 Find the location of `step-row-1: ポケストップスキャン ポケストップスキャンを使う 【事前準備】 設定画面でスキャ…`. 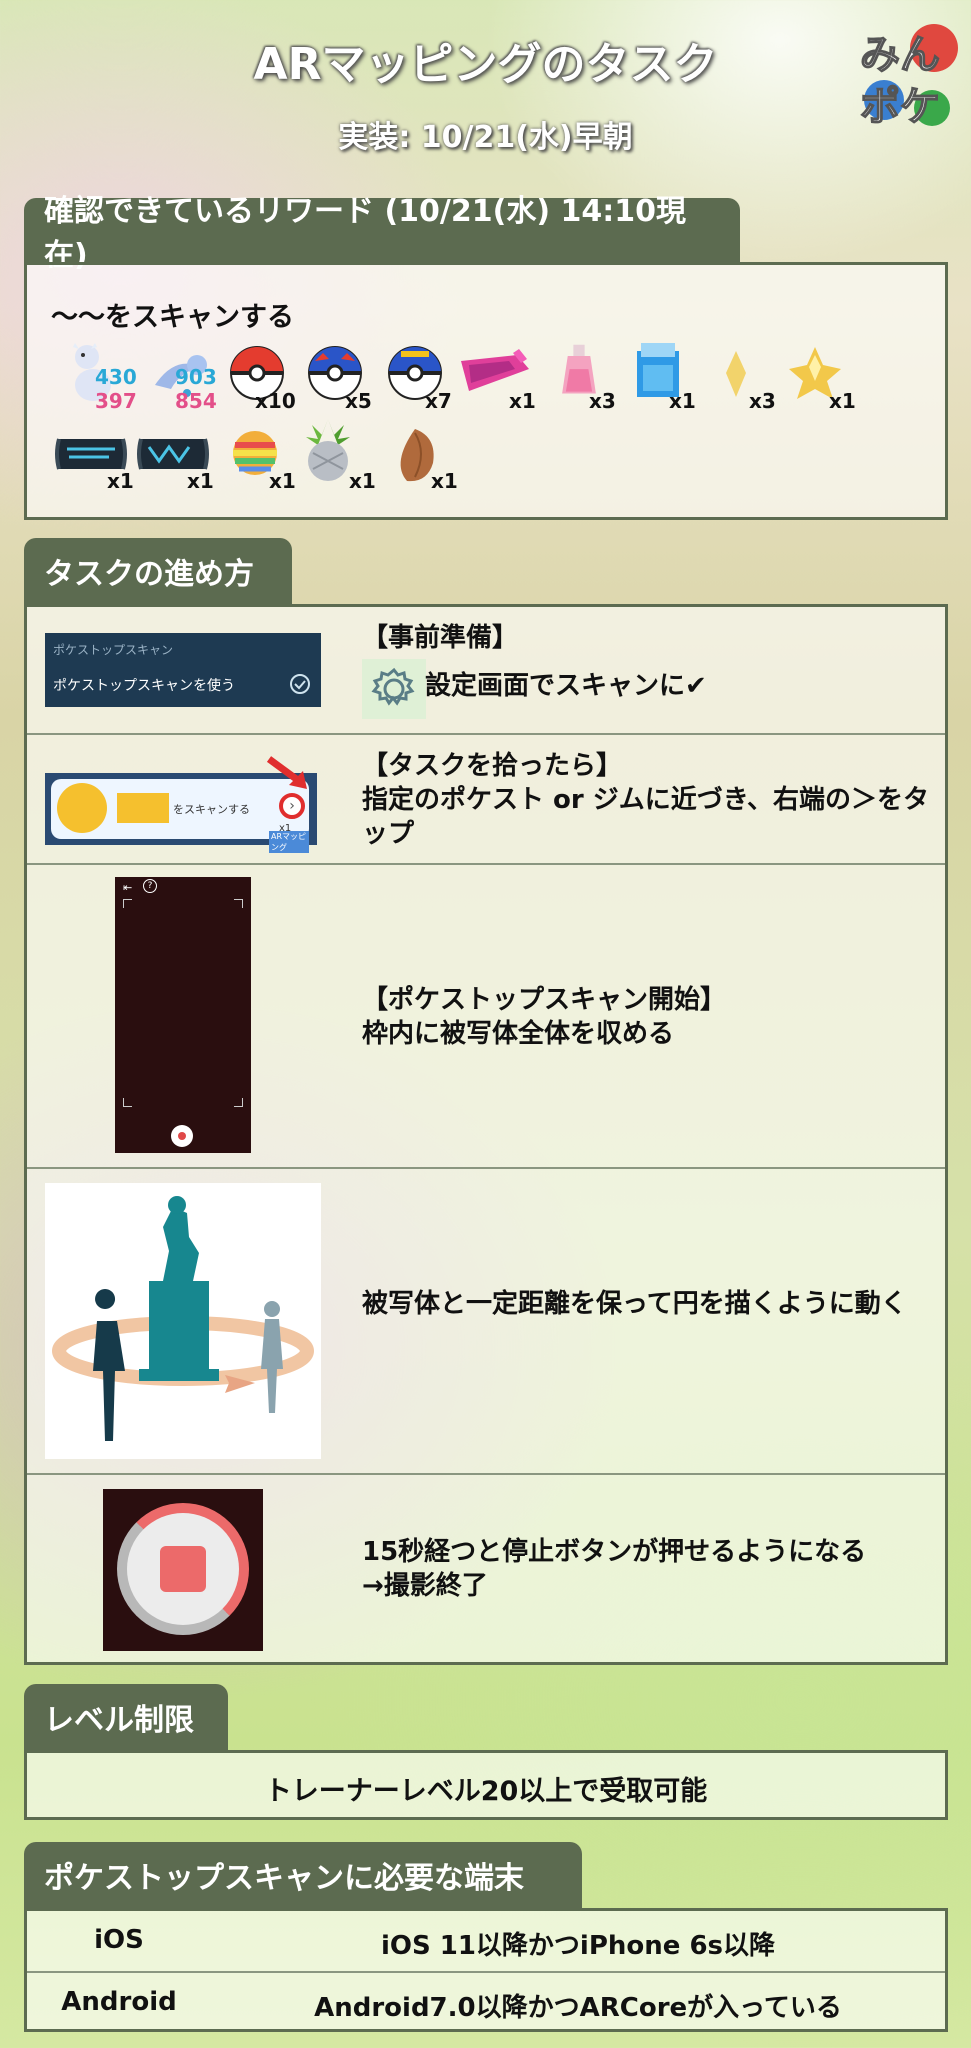

step-row-1: ポケストップスキャン ポケストップスキャンを使う 【事前準備】 設定画面でスキャ… is located at coordinates (486, 670).